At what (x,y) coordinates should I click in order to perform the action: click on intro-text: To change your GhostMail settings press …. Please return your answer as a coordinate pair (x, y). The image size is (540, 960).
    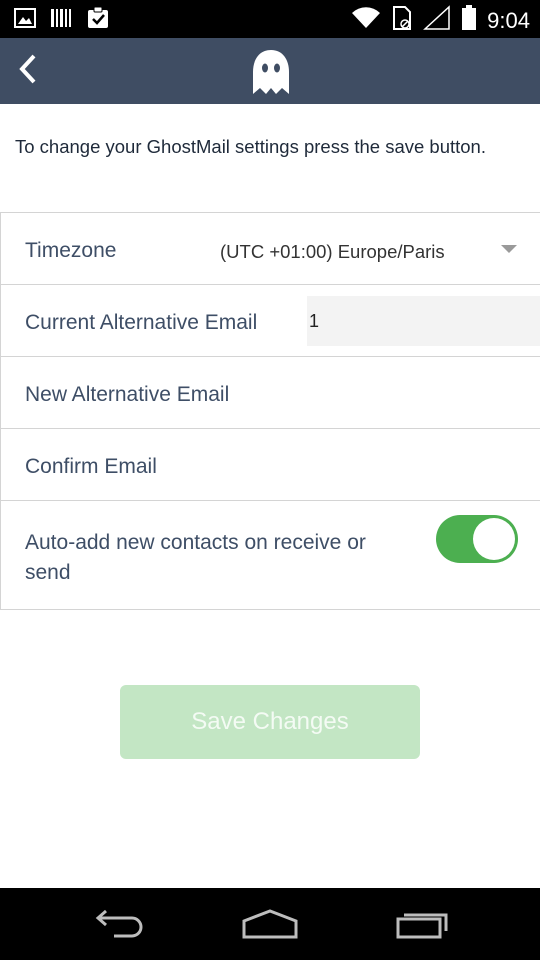
    Looking at the image, I should click on (250, 146).